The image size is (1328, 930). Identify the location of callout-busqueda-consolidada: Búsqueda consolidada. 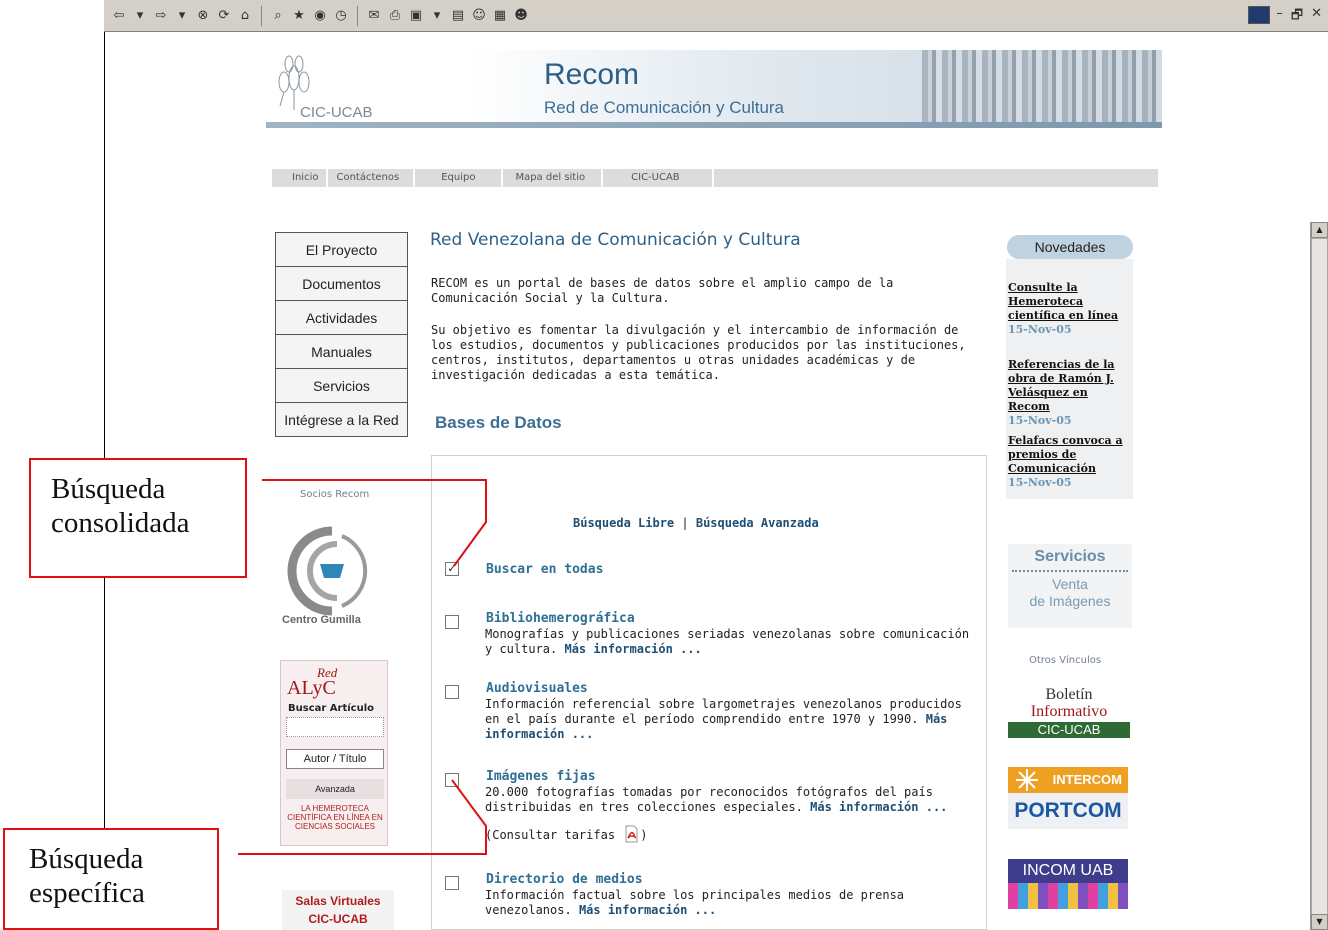
(138, 518).